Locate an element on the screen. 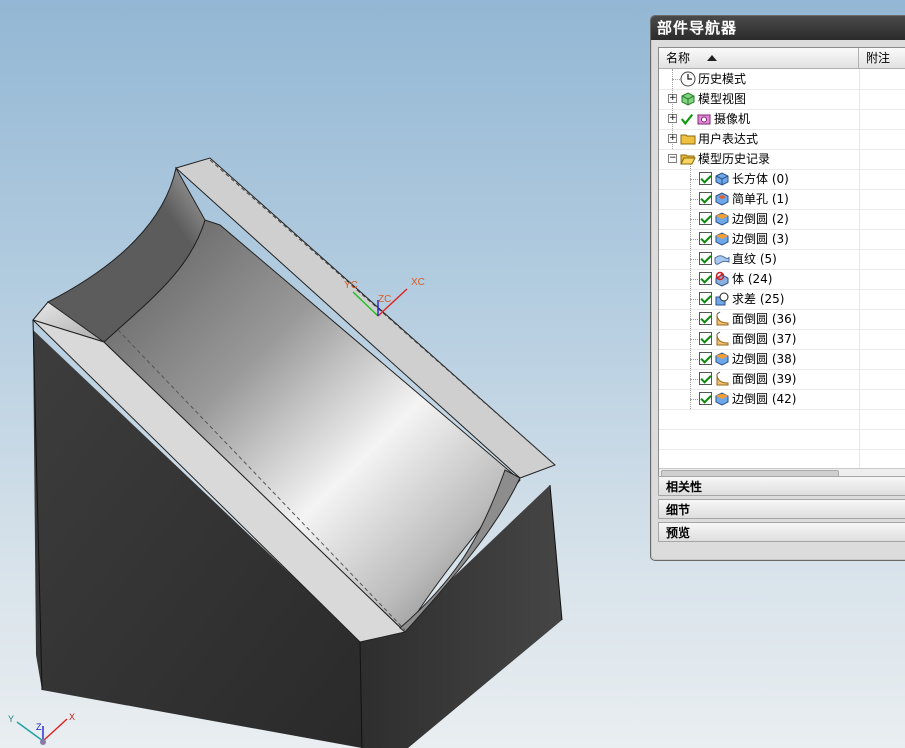 The height and width of the screenshot is (748, 905). feature-row: 面倒圆 (37) is located at coordinates (782, 339).